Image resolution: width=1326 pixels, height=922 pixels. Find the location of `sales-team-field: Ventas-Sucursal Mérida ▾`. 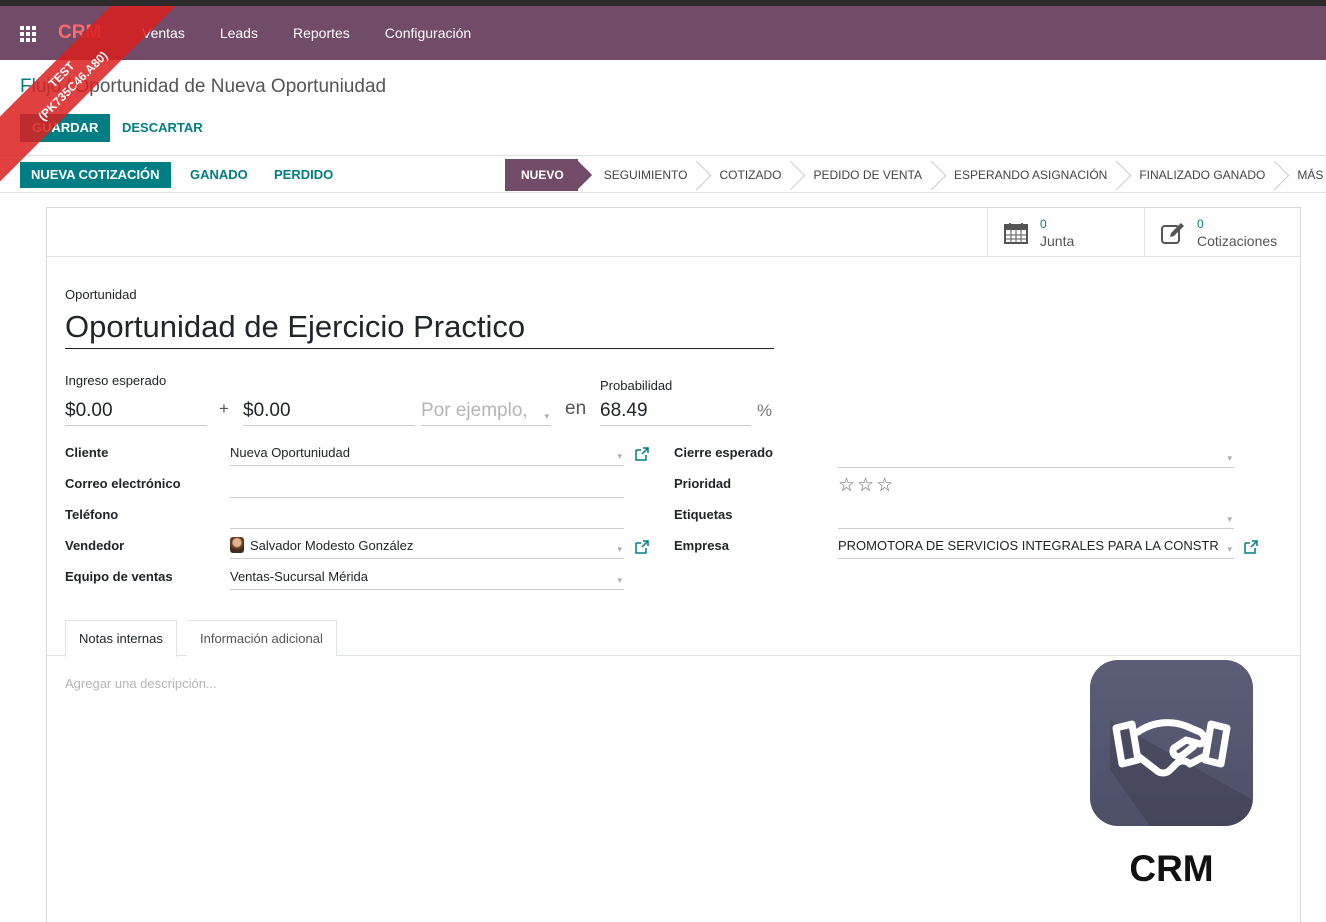

sales-team-field: Ventas-Sucursal Mérida ▾ is located at coordinates (427, 578).